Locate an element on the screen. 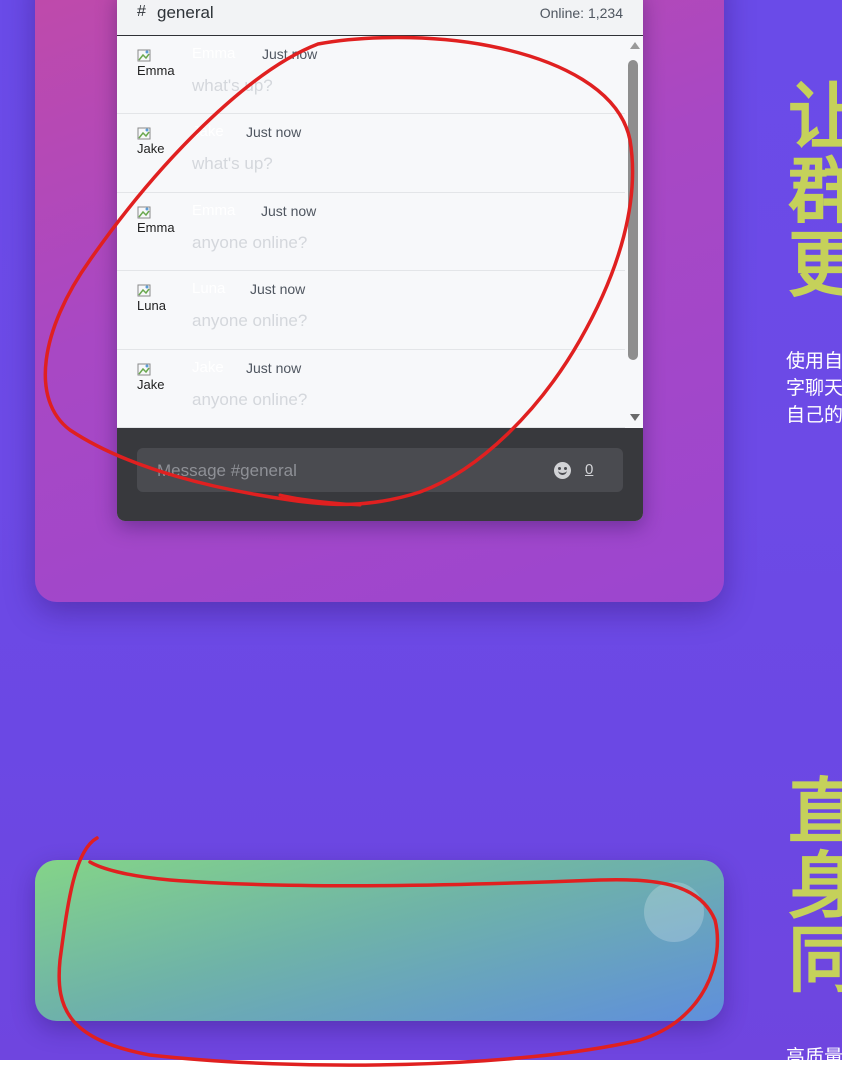  channel-name: general is located at coordinates (185, 12).